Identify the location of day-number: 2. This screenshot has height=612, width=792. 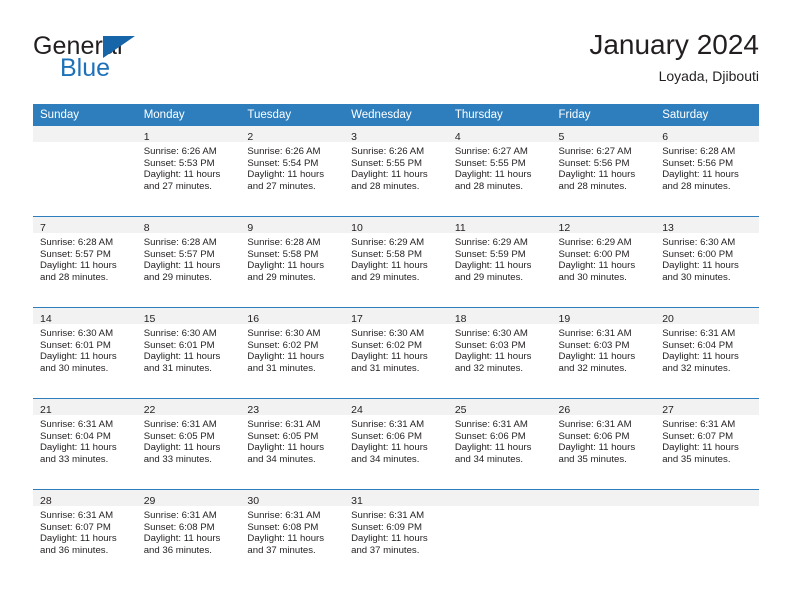
(250, 137).